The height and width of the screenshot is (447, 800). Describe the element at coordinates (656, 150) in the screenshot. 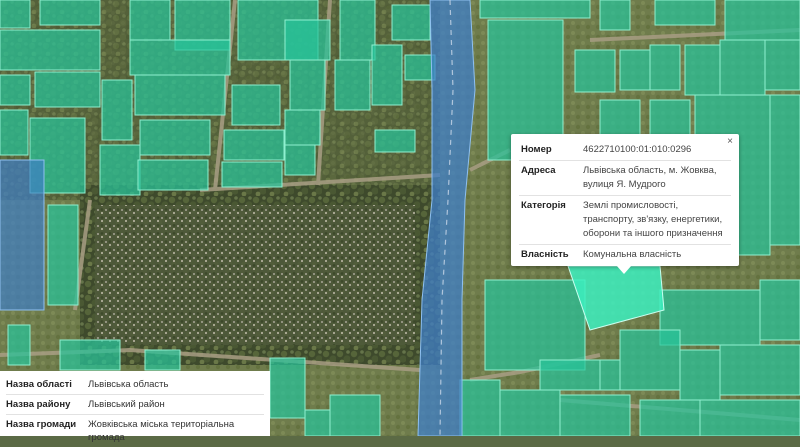

I see `parcel-number-value: 4622710100:01:010:0296` at that location.